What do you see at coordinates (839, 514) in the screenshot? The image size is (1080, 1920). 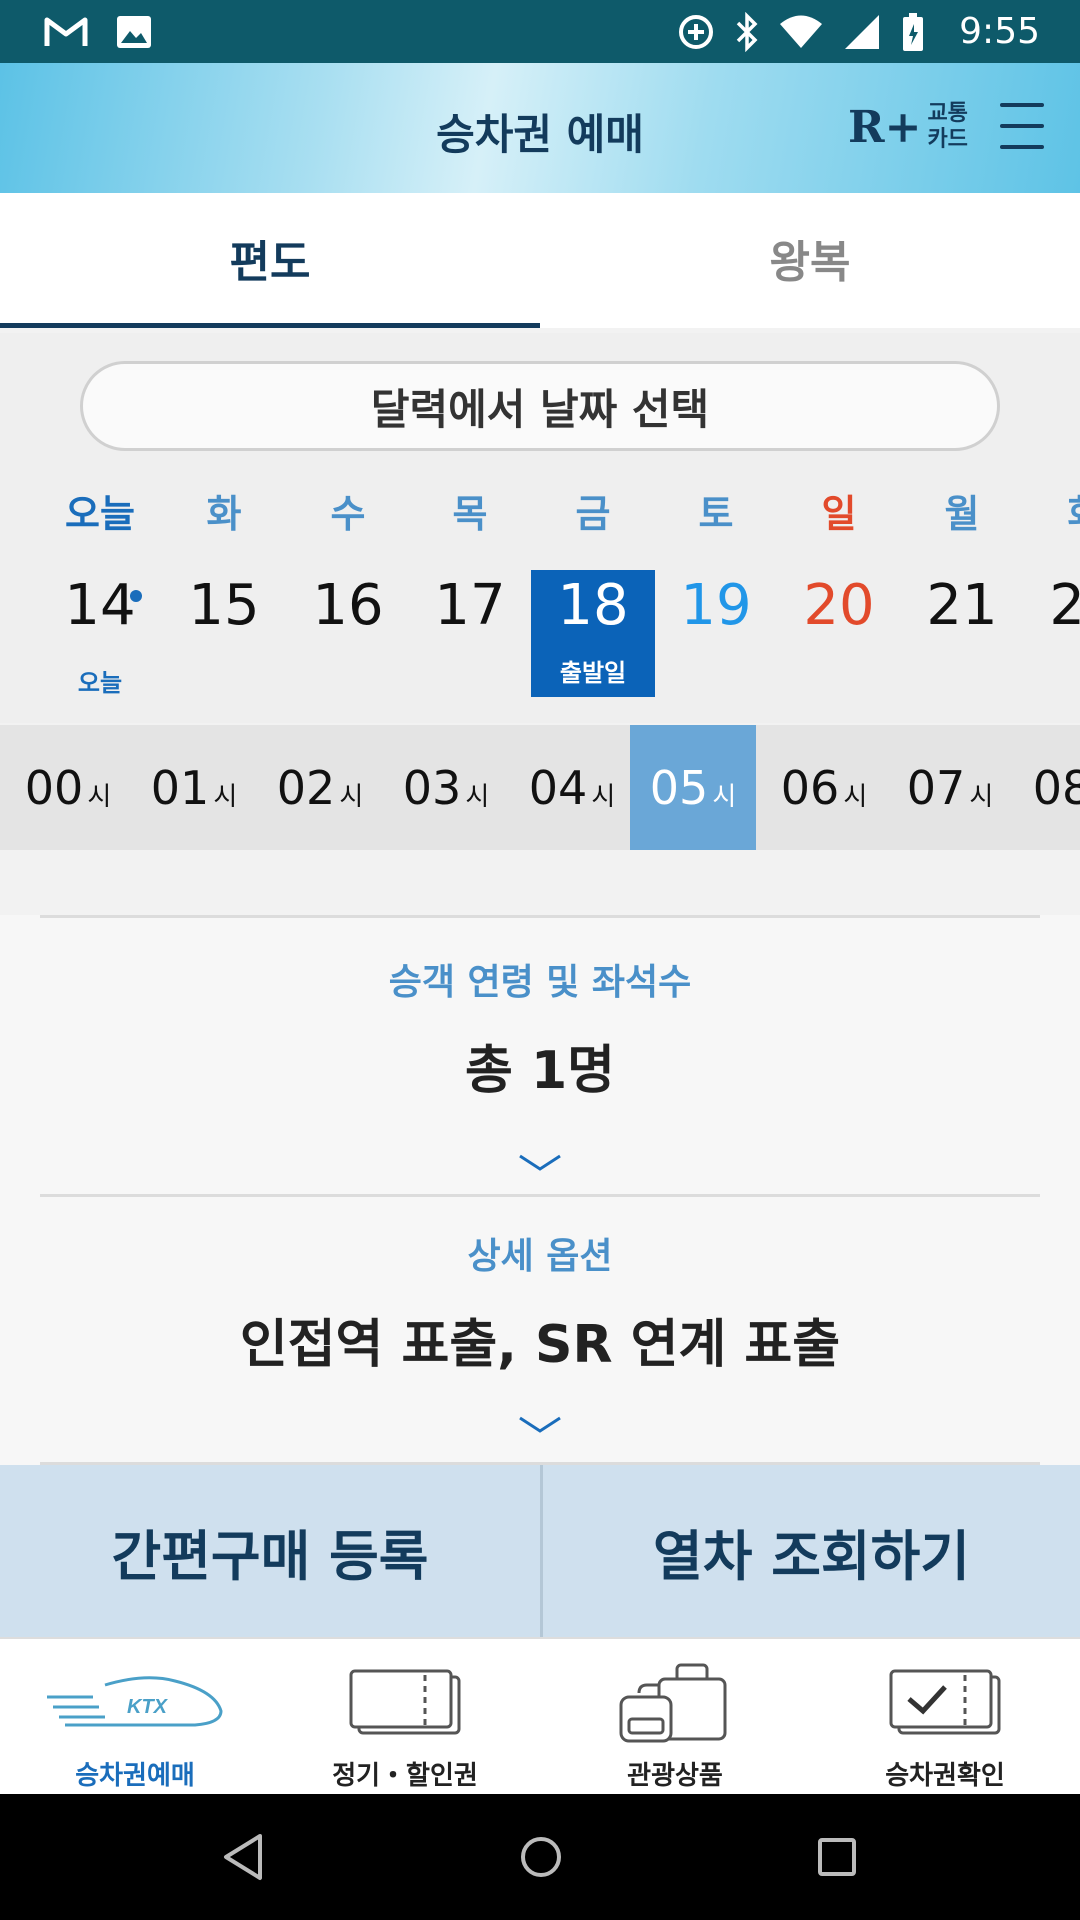 I see `day-name: 일` at bounding box center [839, 514].